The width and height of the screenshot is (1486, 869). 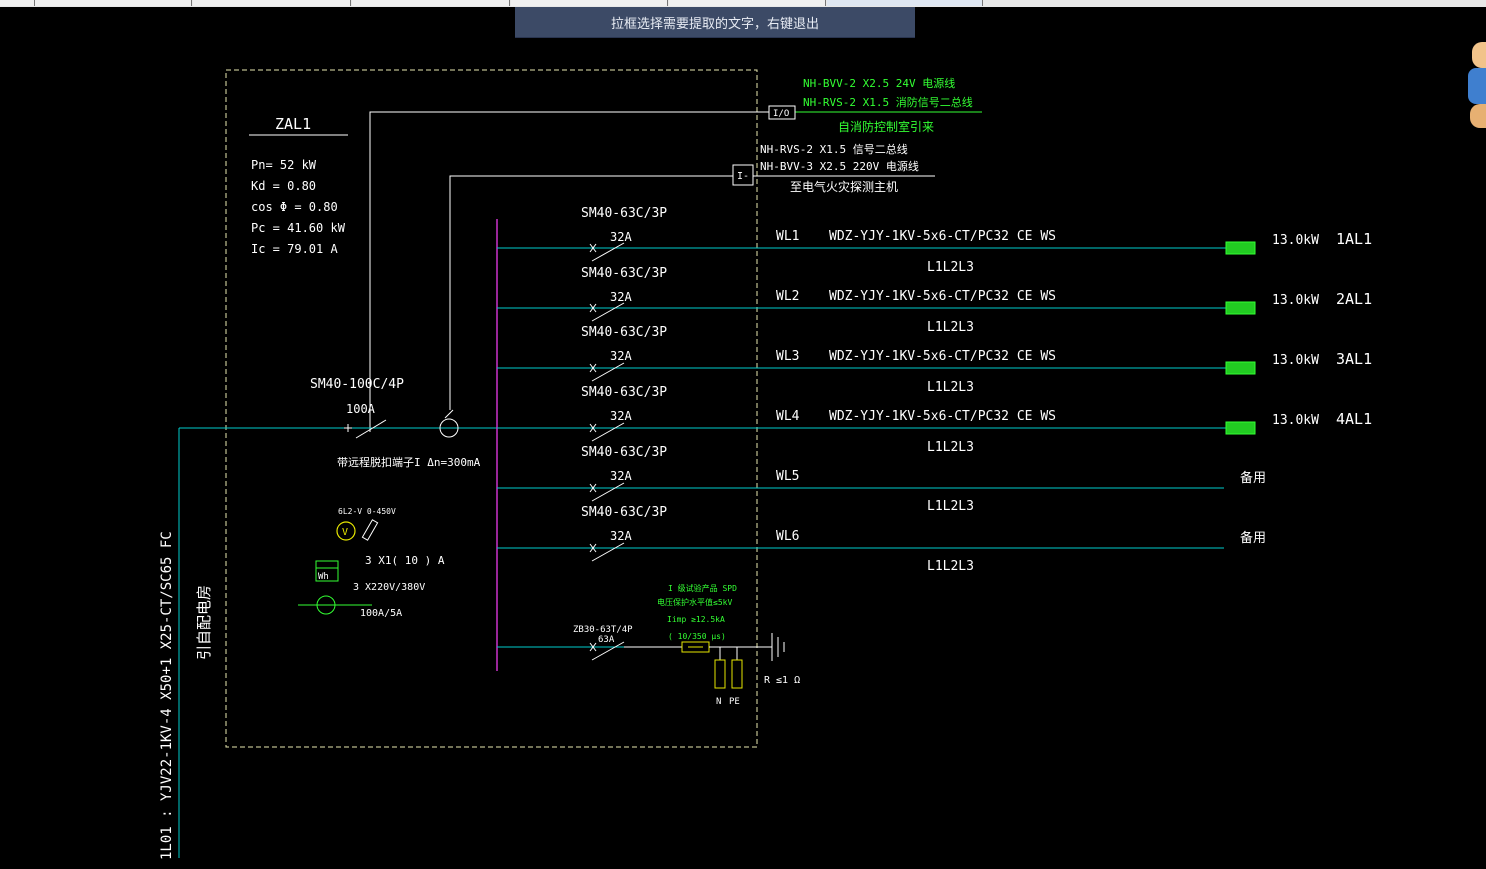 I want to click on panel-param: Pn= 52 kW, so click(x=284, y=165).